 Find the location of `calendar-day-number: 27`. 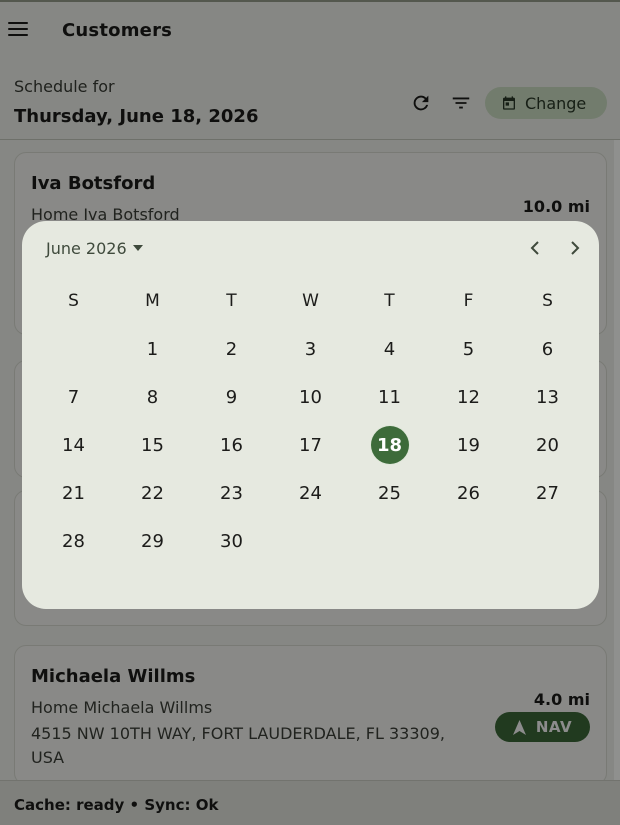

calendar-day-number: 27 is located at coordinates (547, 493).